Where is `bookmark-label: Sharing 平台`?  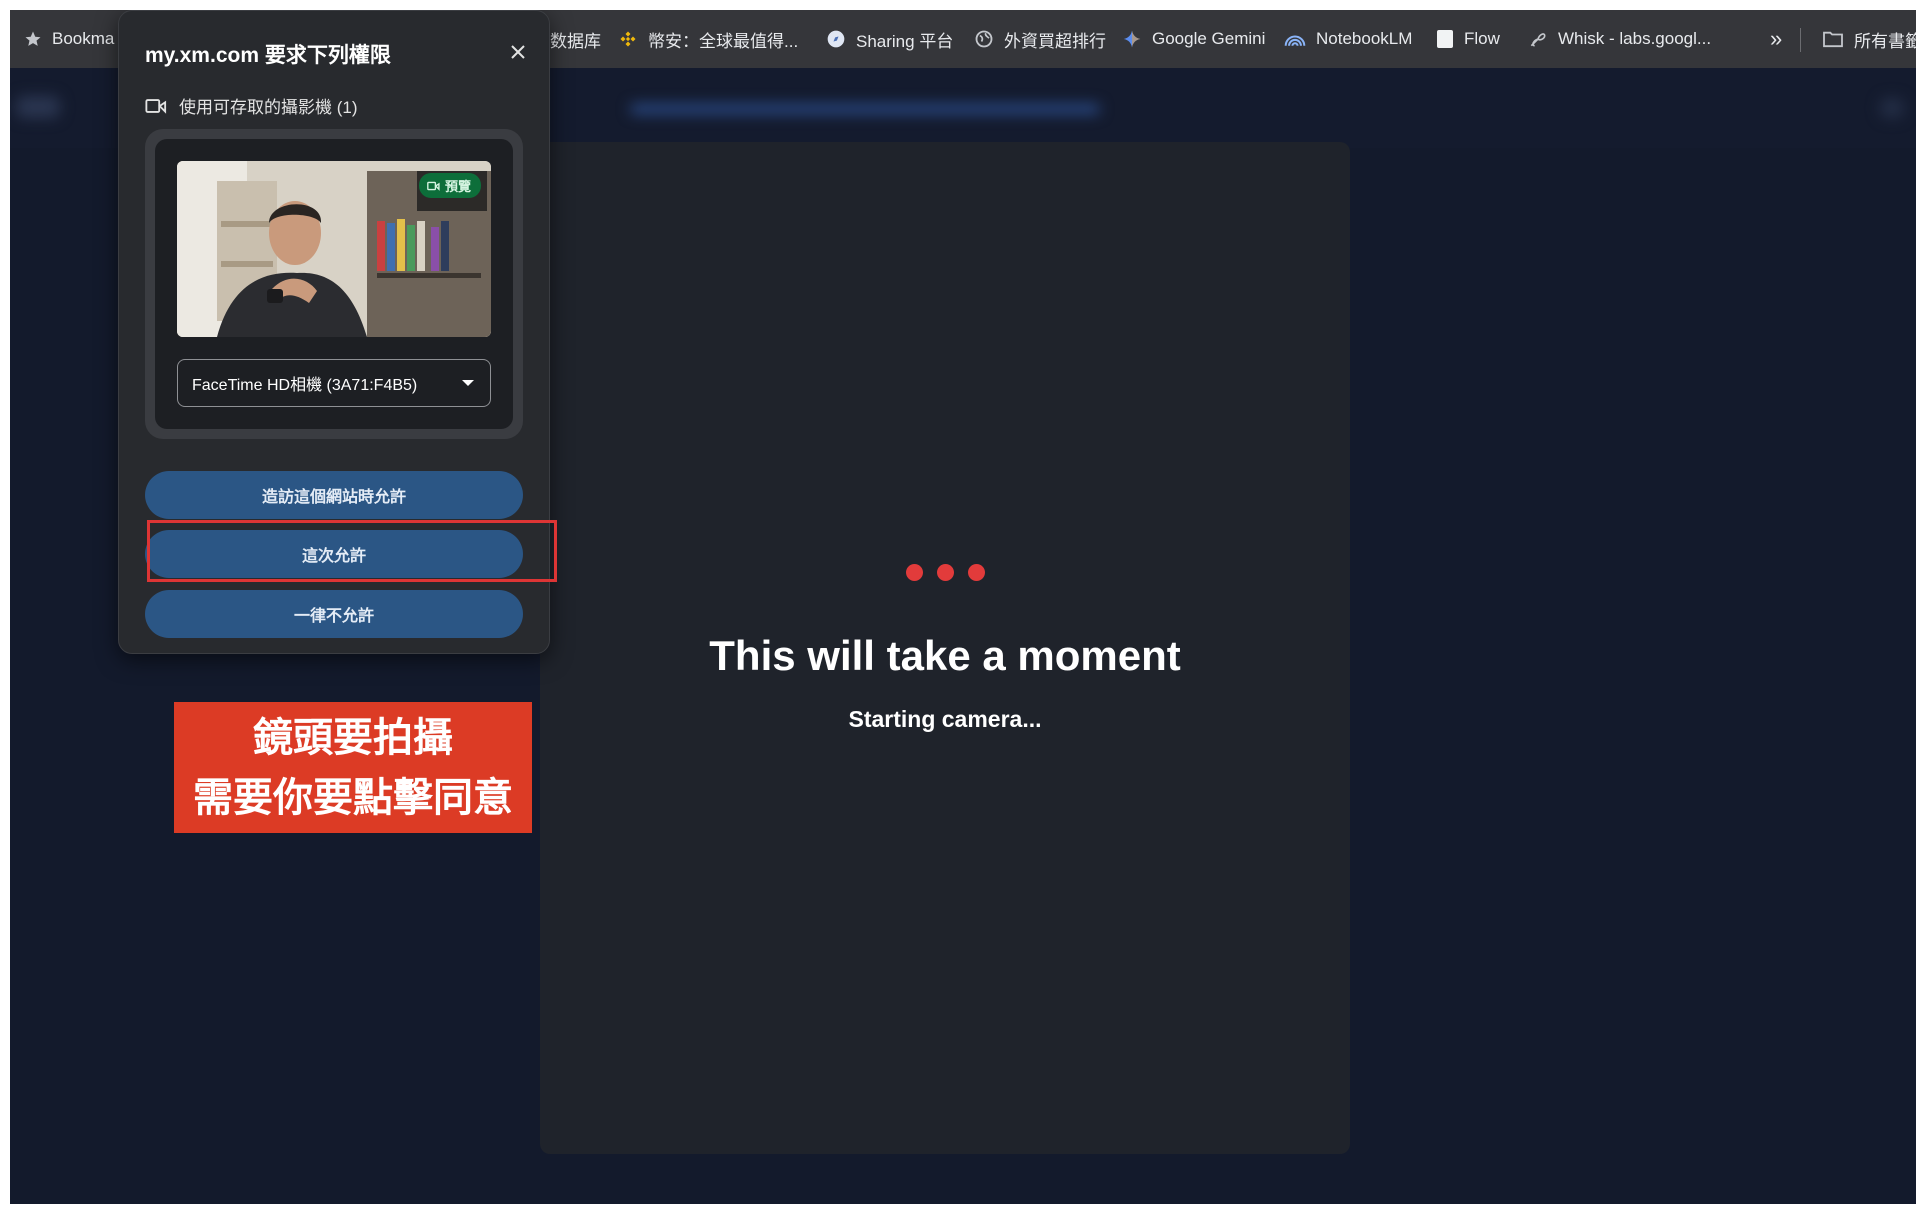 bookmark-label: Sharing 平台 is located at coordinates (905, 41).